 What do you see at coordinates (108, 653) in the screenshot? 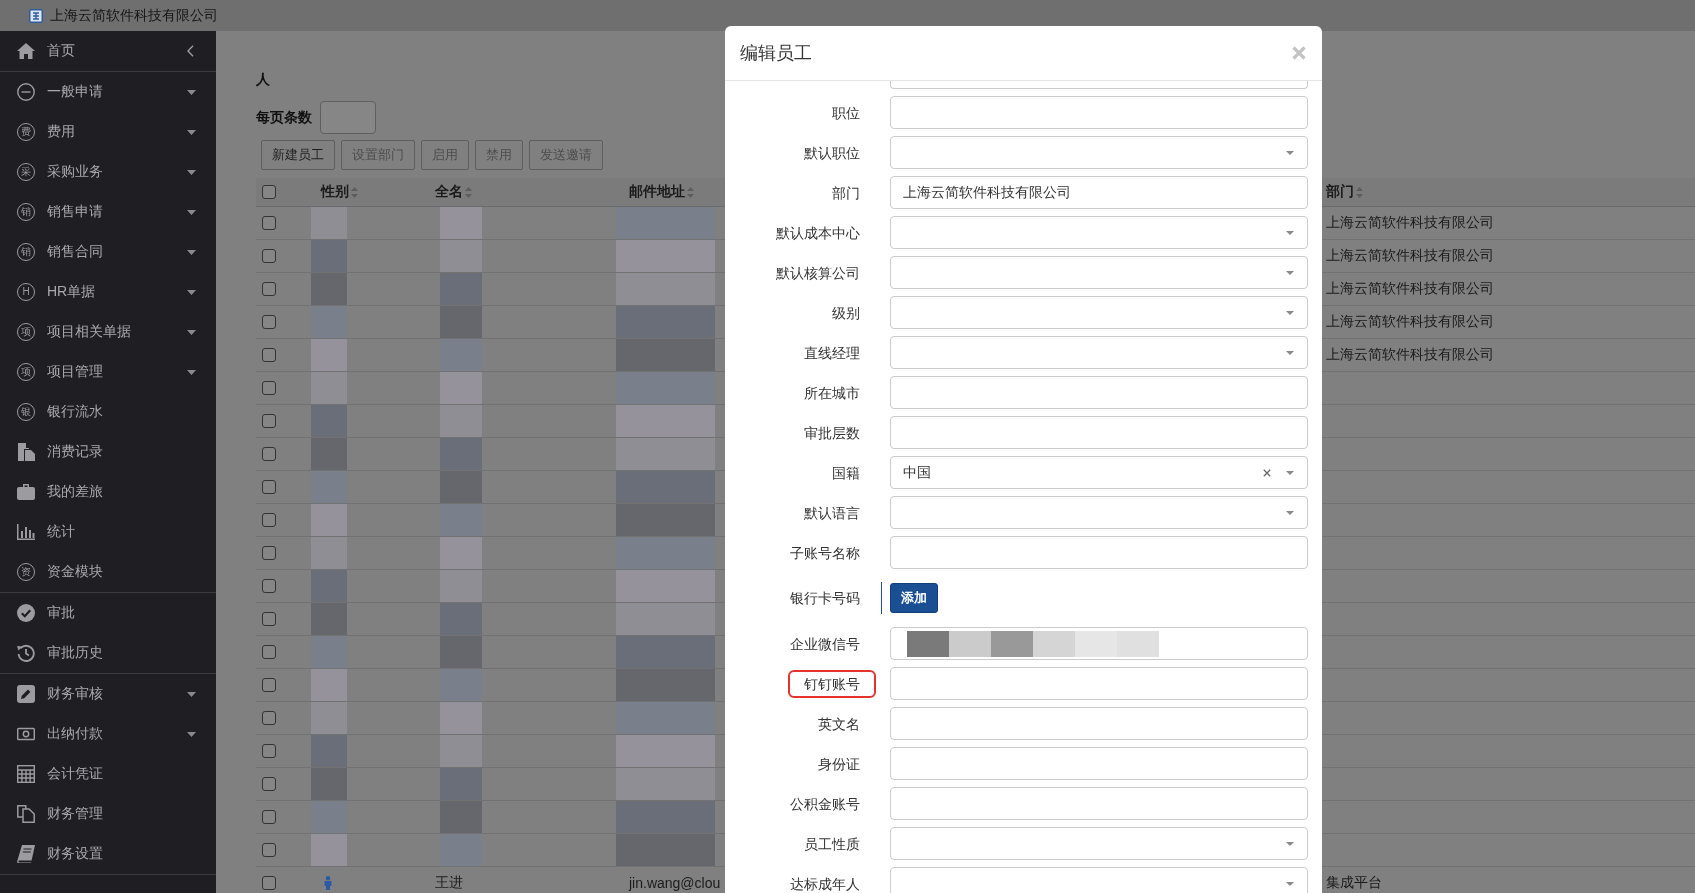
I see `sidebar-item: 审批历史` at bounding box center [108, 653].